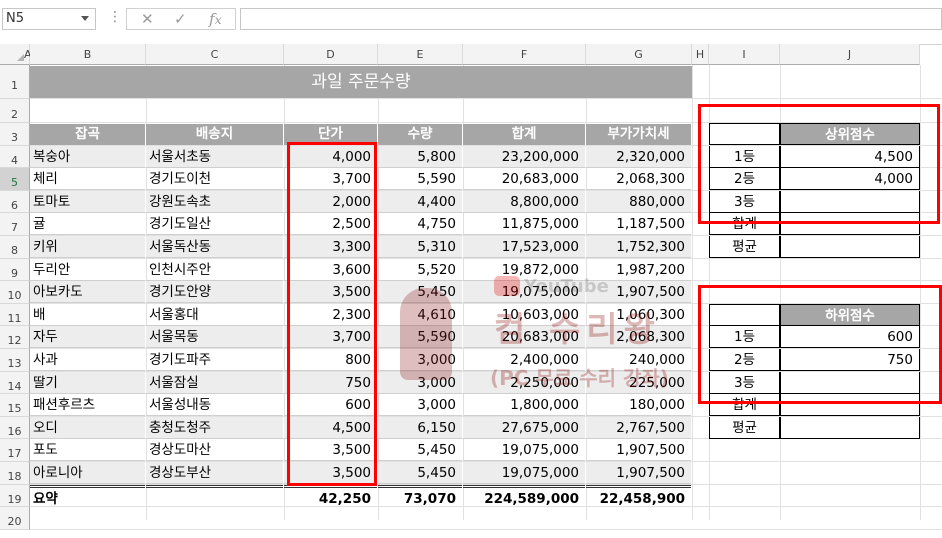 This screenshot has height=538, width=942. What do you see at coordinates (524, 427) in the screenshot?
I see `data-cell-number: 27,675,000` at bounding box center [524, 427].